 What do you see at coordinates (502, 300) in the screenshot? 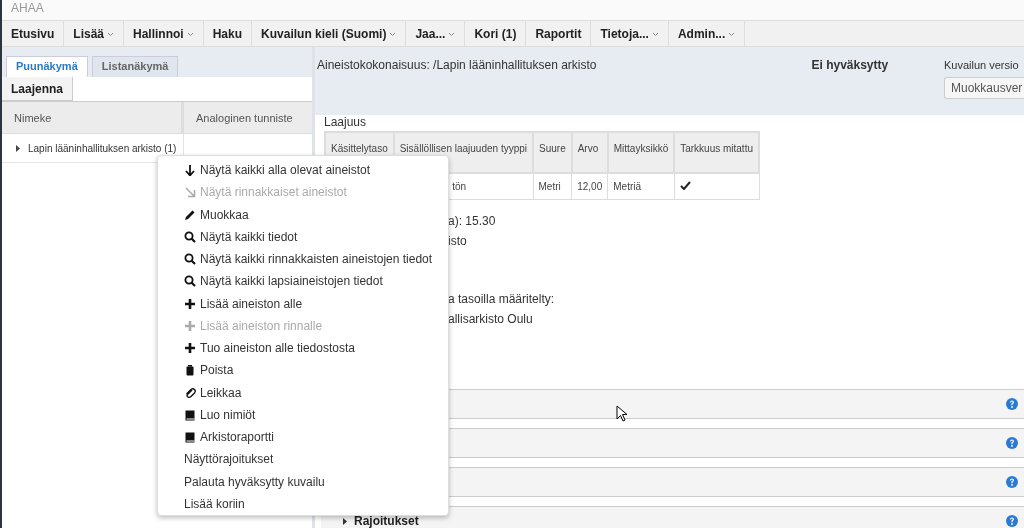
I see `detail-text: a tasoilla määritelty:` at bounding box center [502, 300].